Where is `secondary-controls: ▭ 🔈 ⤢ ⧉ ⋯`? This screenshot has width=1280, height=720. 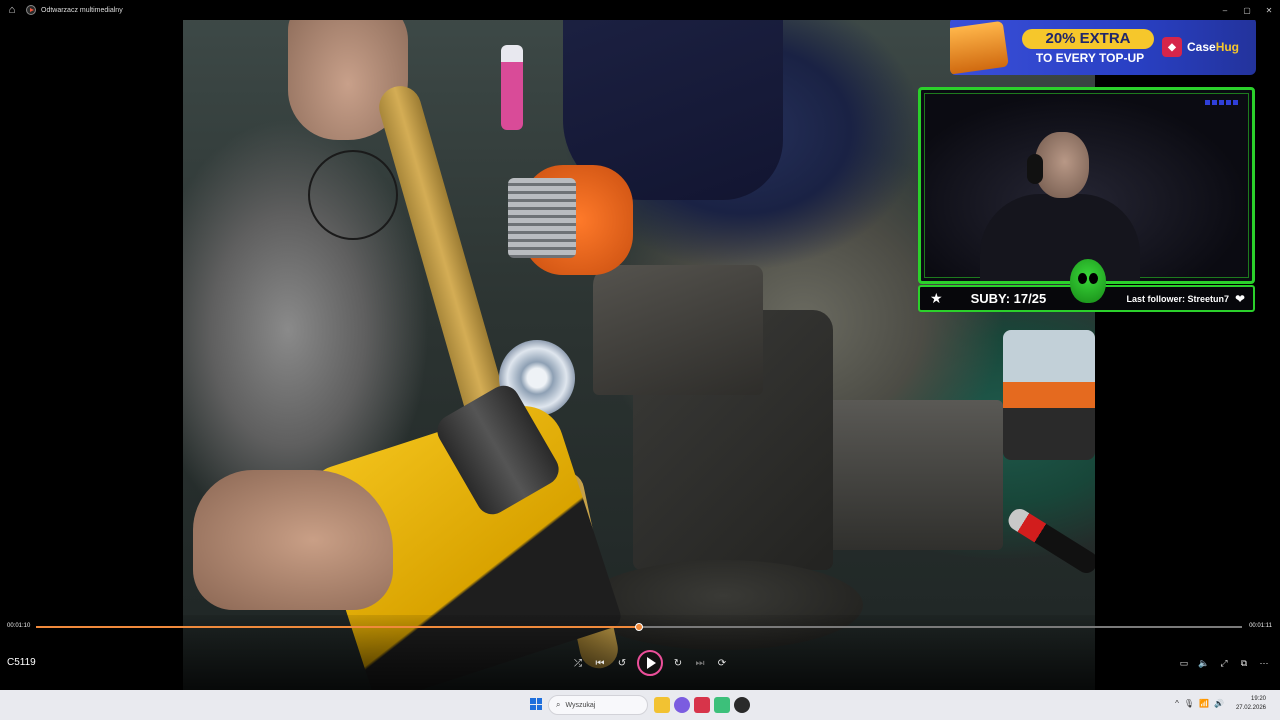 secondary-controls: ▭ 🔈 ⤢ ⧉ ⋯ is located at coordinates (1224, 663).